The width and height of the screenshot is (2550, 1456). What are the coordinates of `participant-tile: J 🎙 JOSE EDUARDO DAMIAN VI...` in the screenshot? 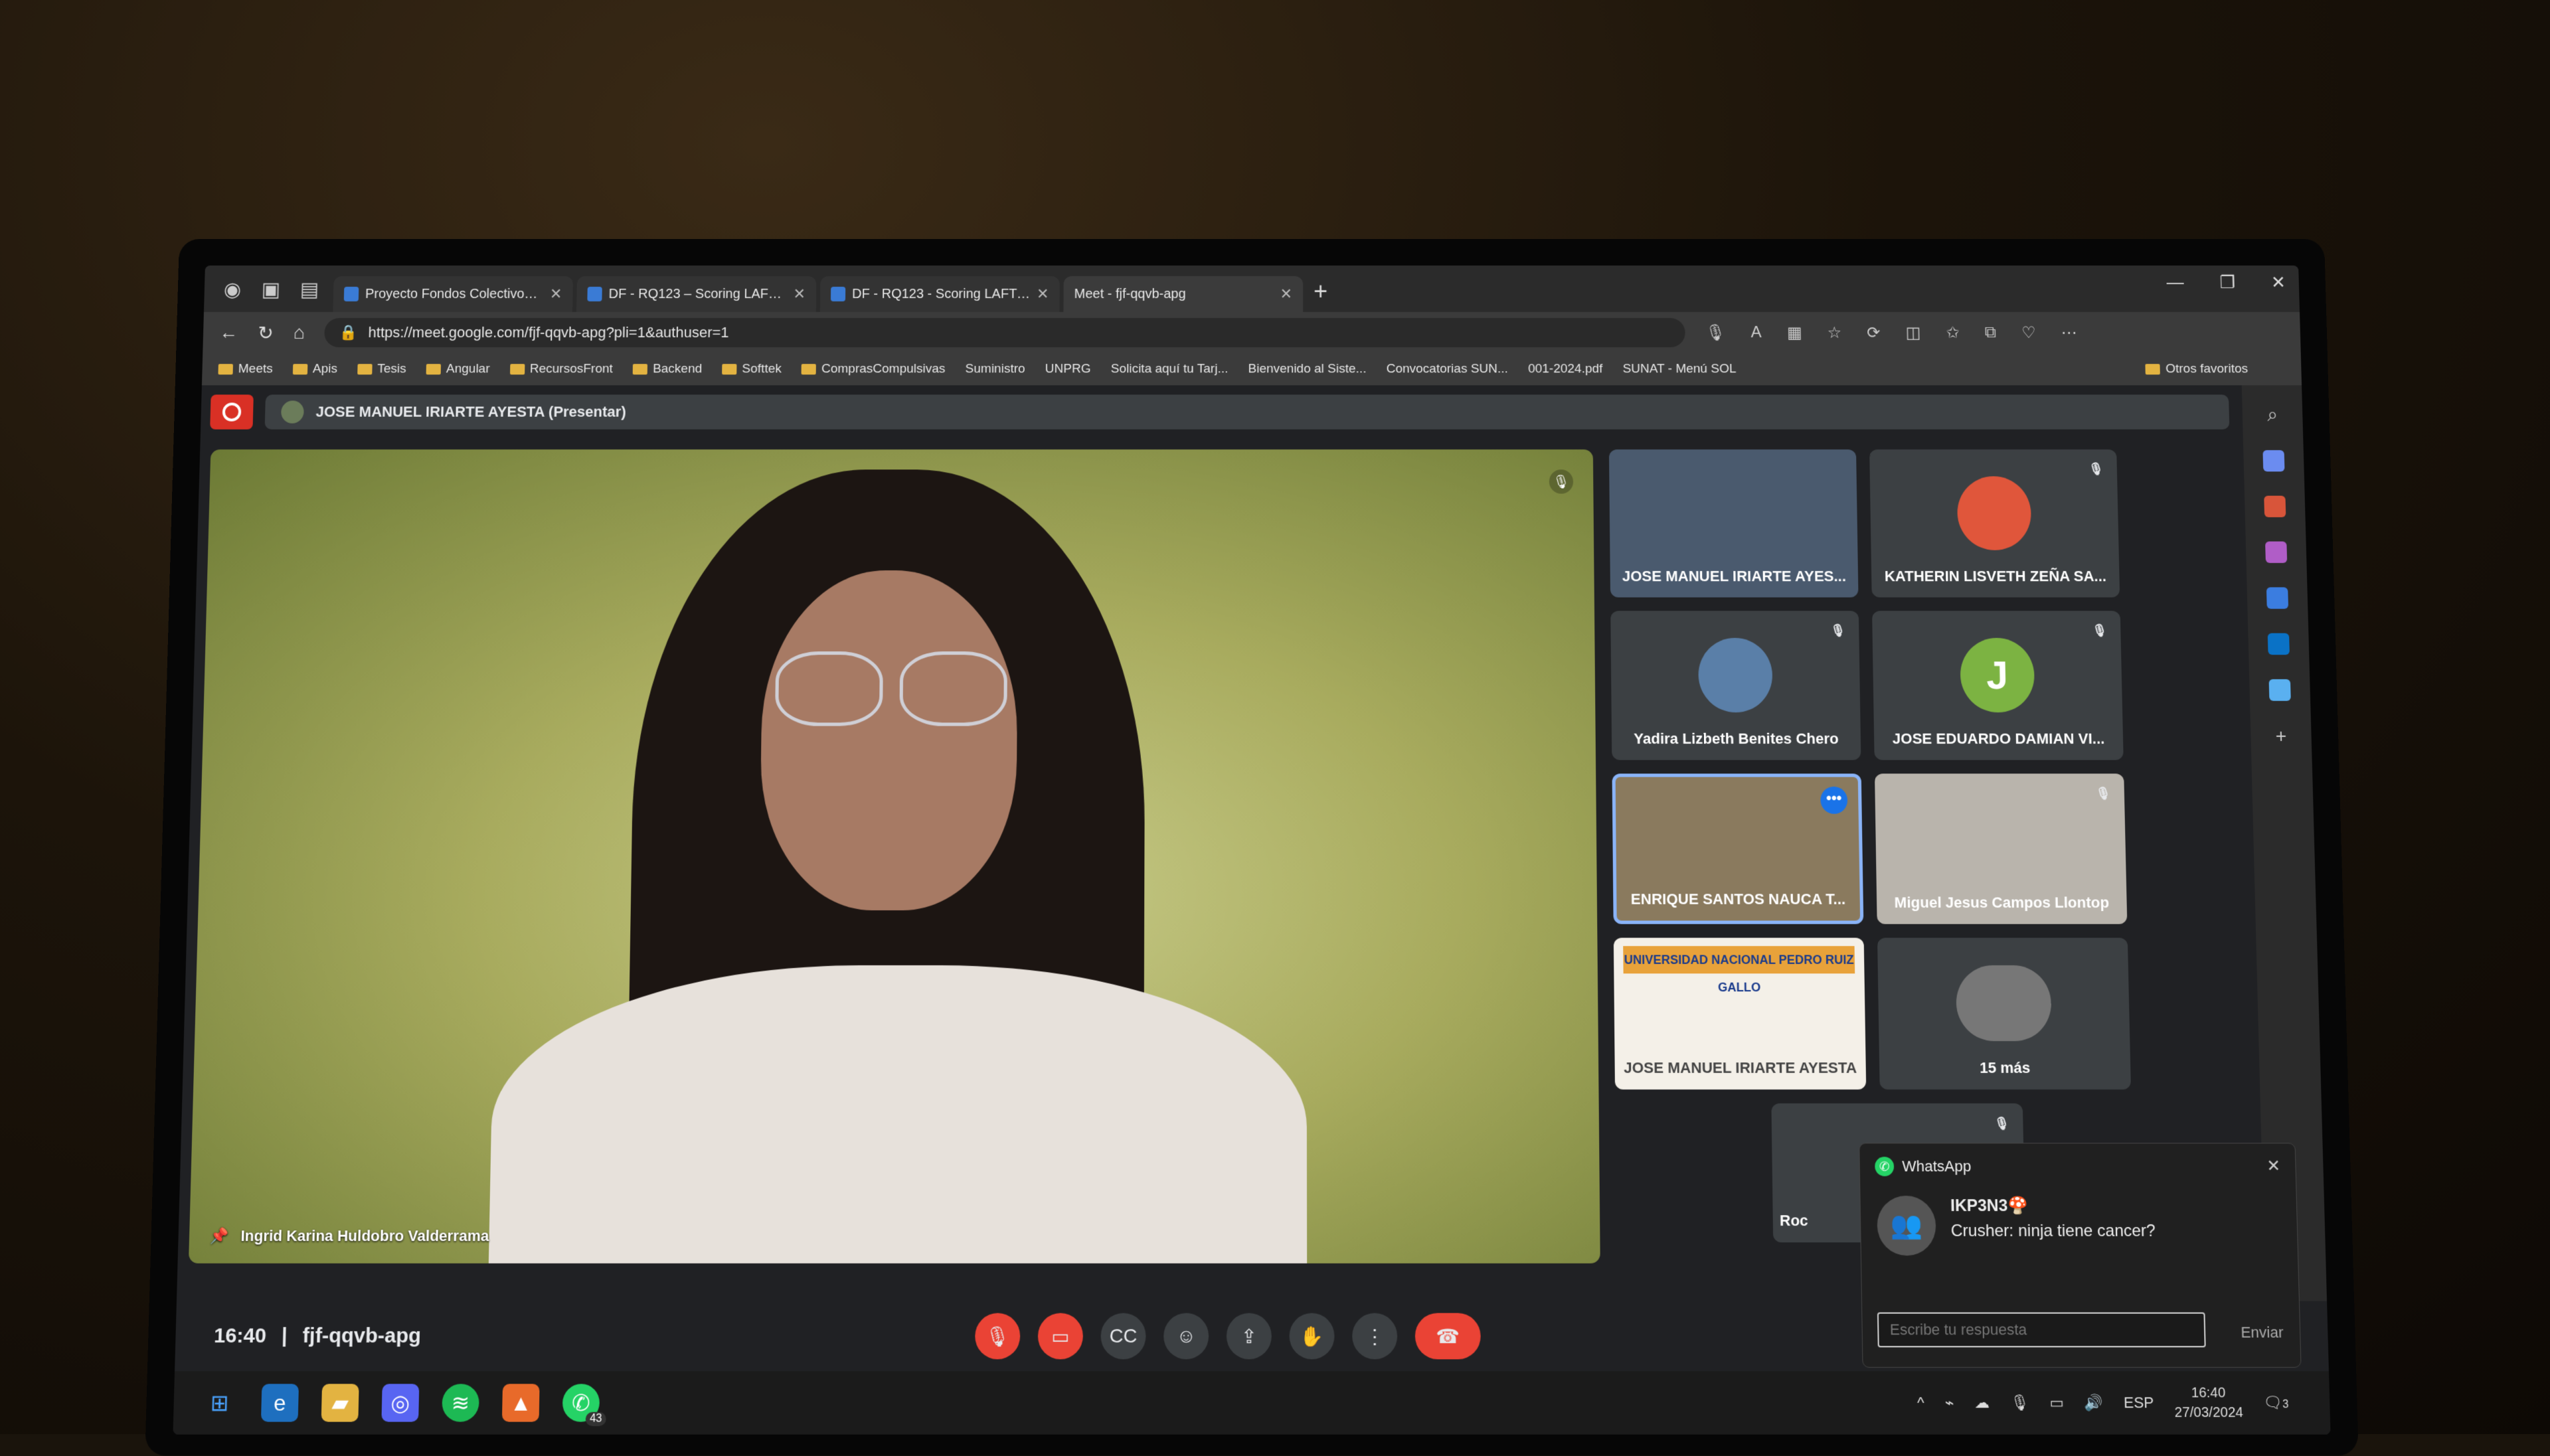 It's located at (1998, 685).